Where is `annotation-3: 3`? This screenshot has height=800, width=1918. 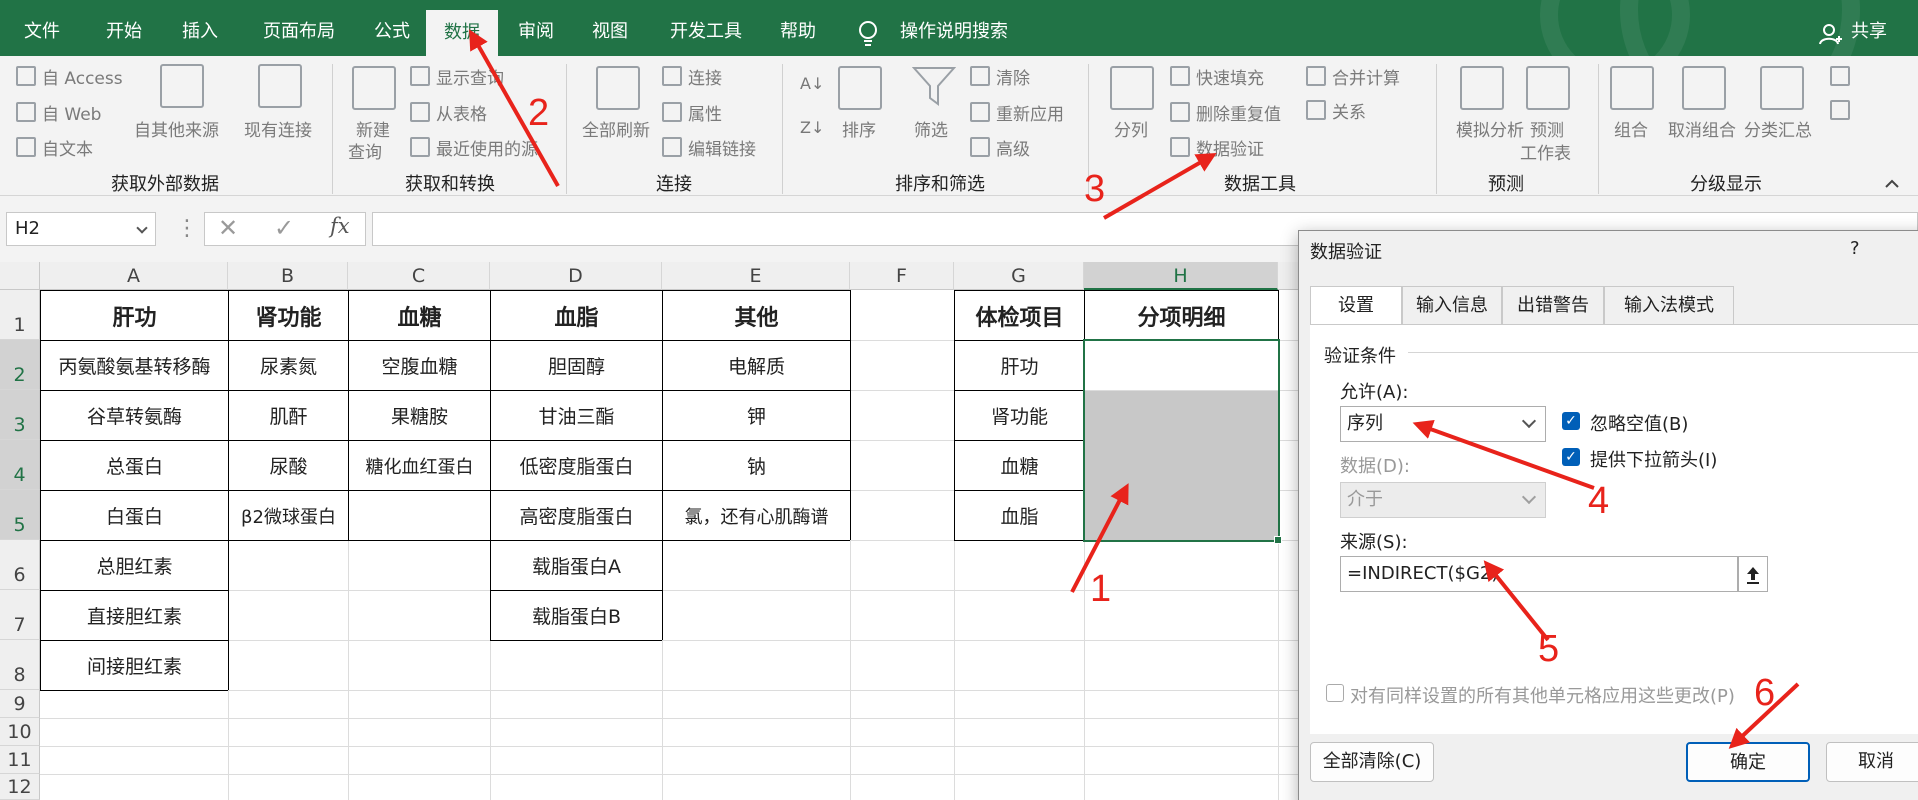
annotation-3: 3 is located at coordinates (1095, 189).